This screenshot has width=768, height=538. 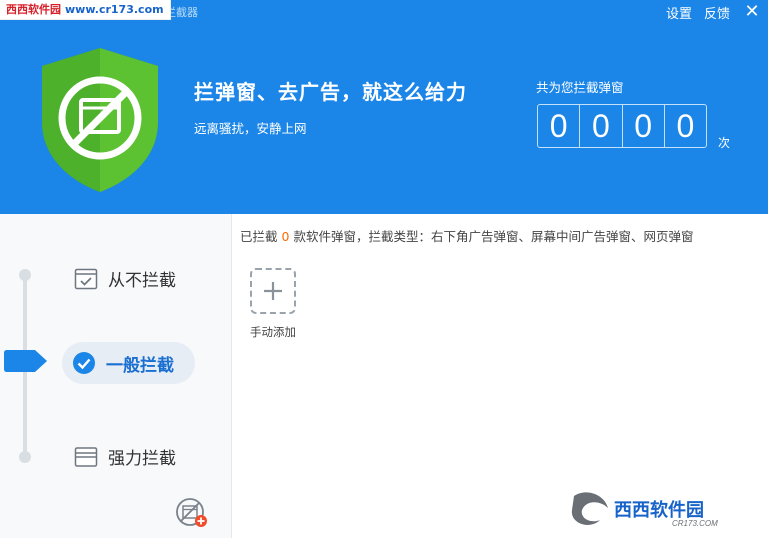 What do you see at coordinates (140, 365) in the screenshot?
I see `level-label-normal: 一般拦截` at bounding box center [140, 365].